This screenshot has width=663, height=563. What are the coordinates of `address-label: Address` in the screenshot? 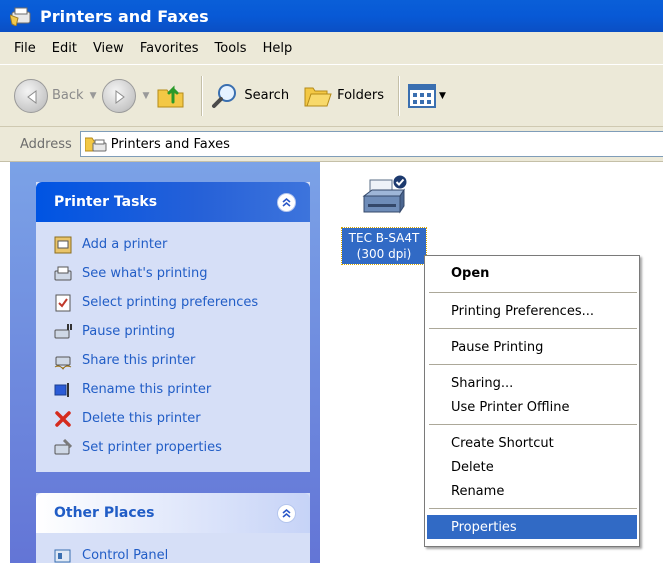 It's located at (46, 144).